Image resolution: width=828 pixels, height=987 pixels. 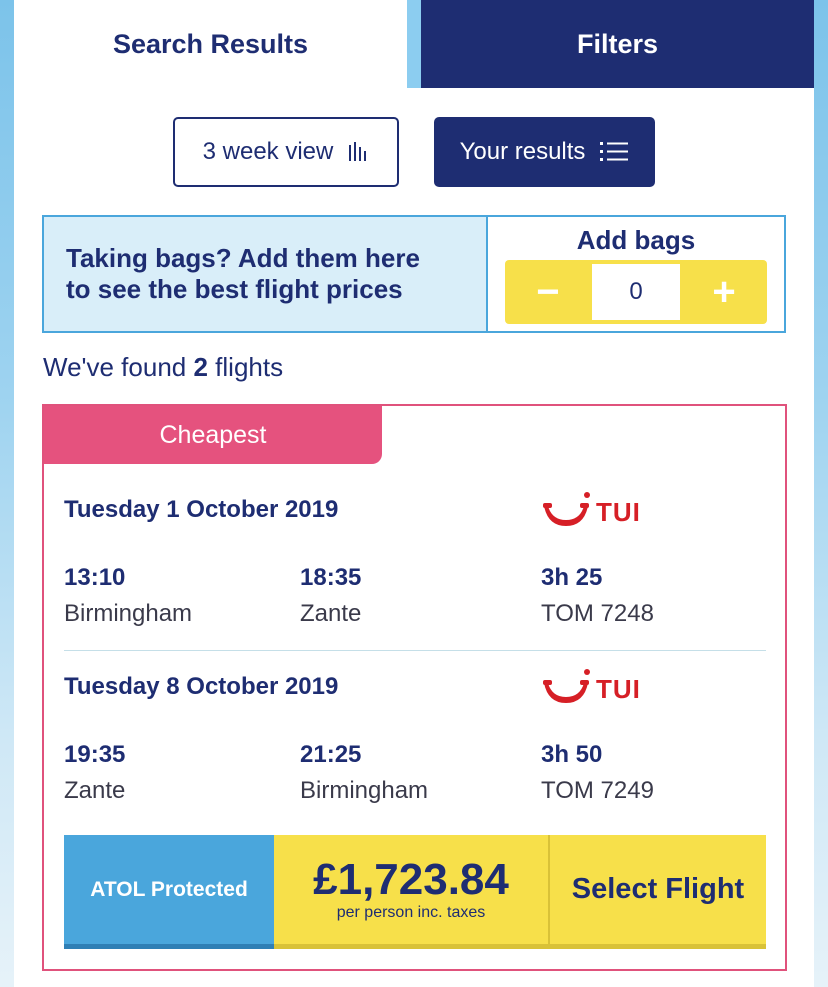 What do you see at coordinates (597, 790) in the screenshot?
I see `return-flight-number: TOM 7249` at bounding box center [597, 790].